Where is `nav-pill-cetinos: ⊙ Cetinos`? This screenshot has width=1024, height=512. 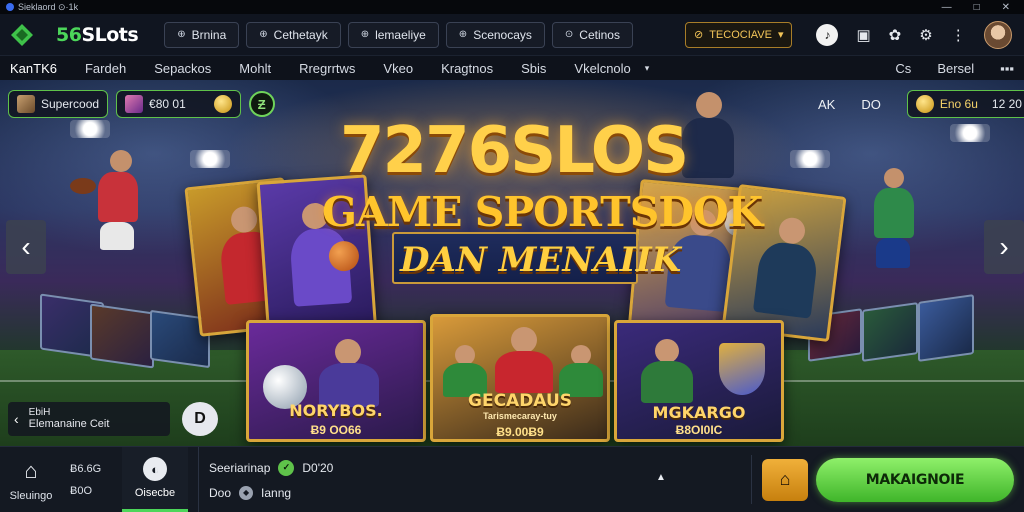 nav-pill-cetinos: ⊙ Cetinos is located at coordinates (592, 34).